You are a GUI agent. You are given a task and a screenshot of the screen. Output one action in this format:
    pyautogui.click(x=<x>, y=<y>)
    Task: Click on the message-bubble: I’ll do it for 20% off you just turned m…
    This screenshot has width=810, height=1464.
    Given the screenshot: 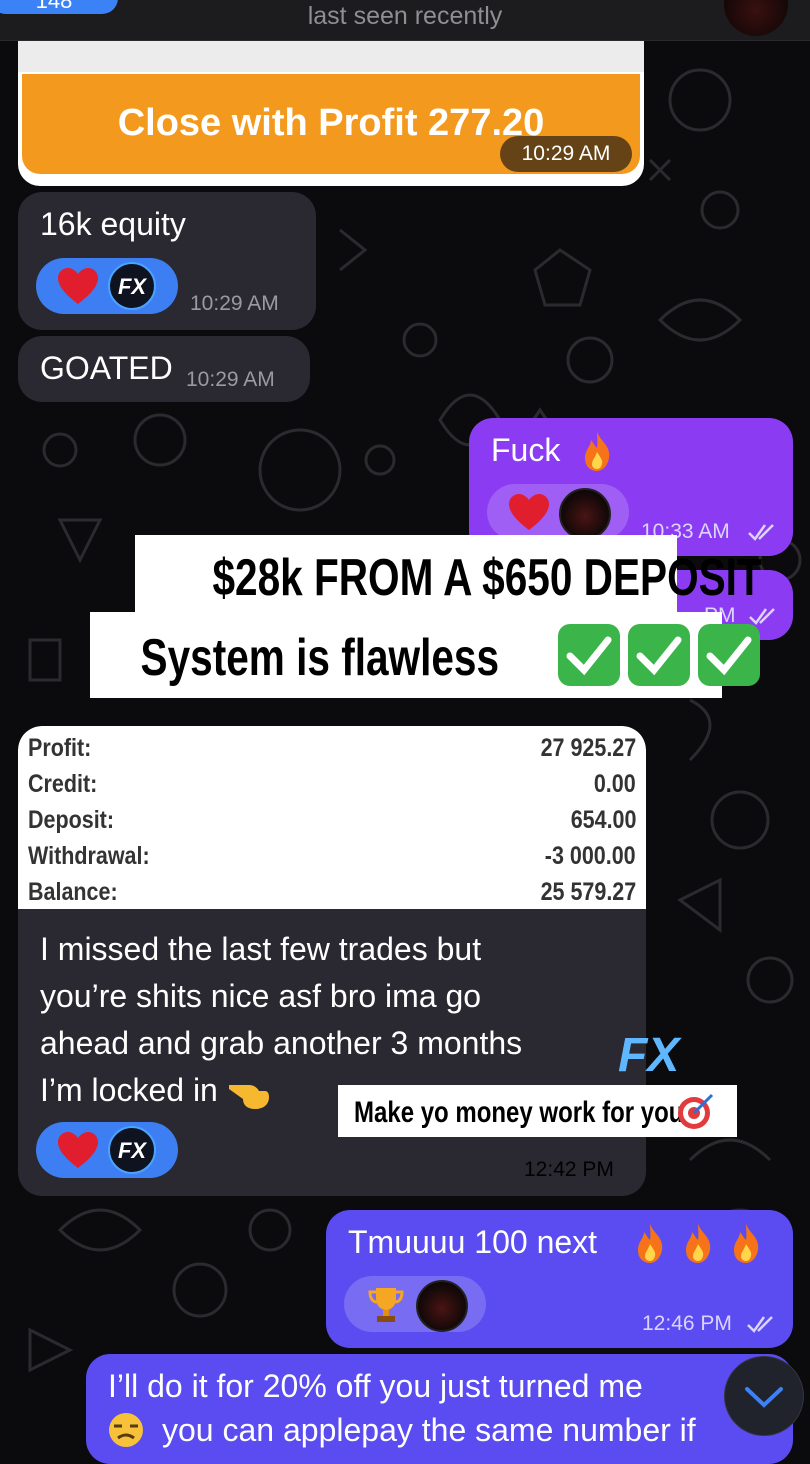 What is the action you would take?
    pyautogui.click(x=439, y=1409)
    